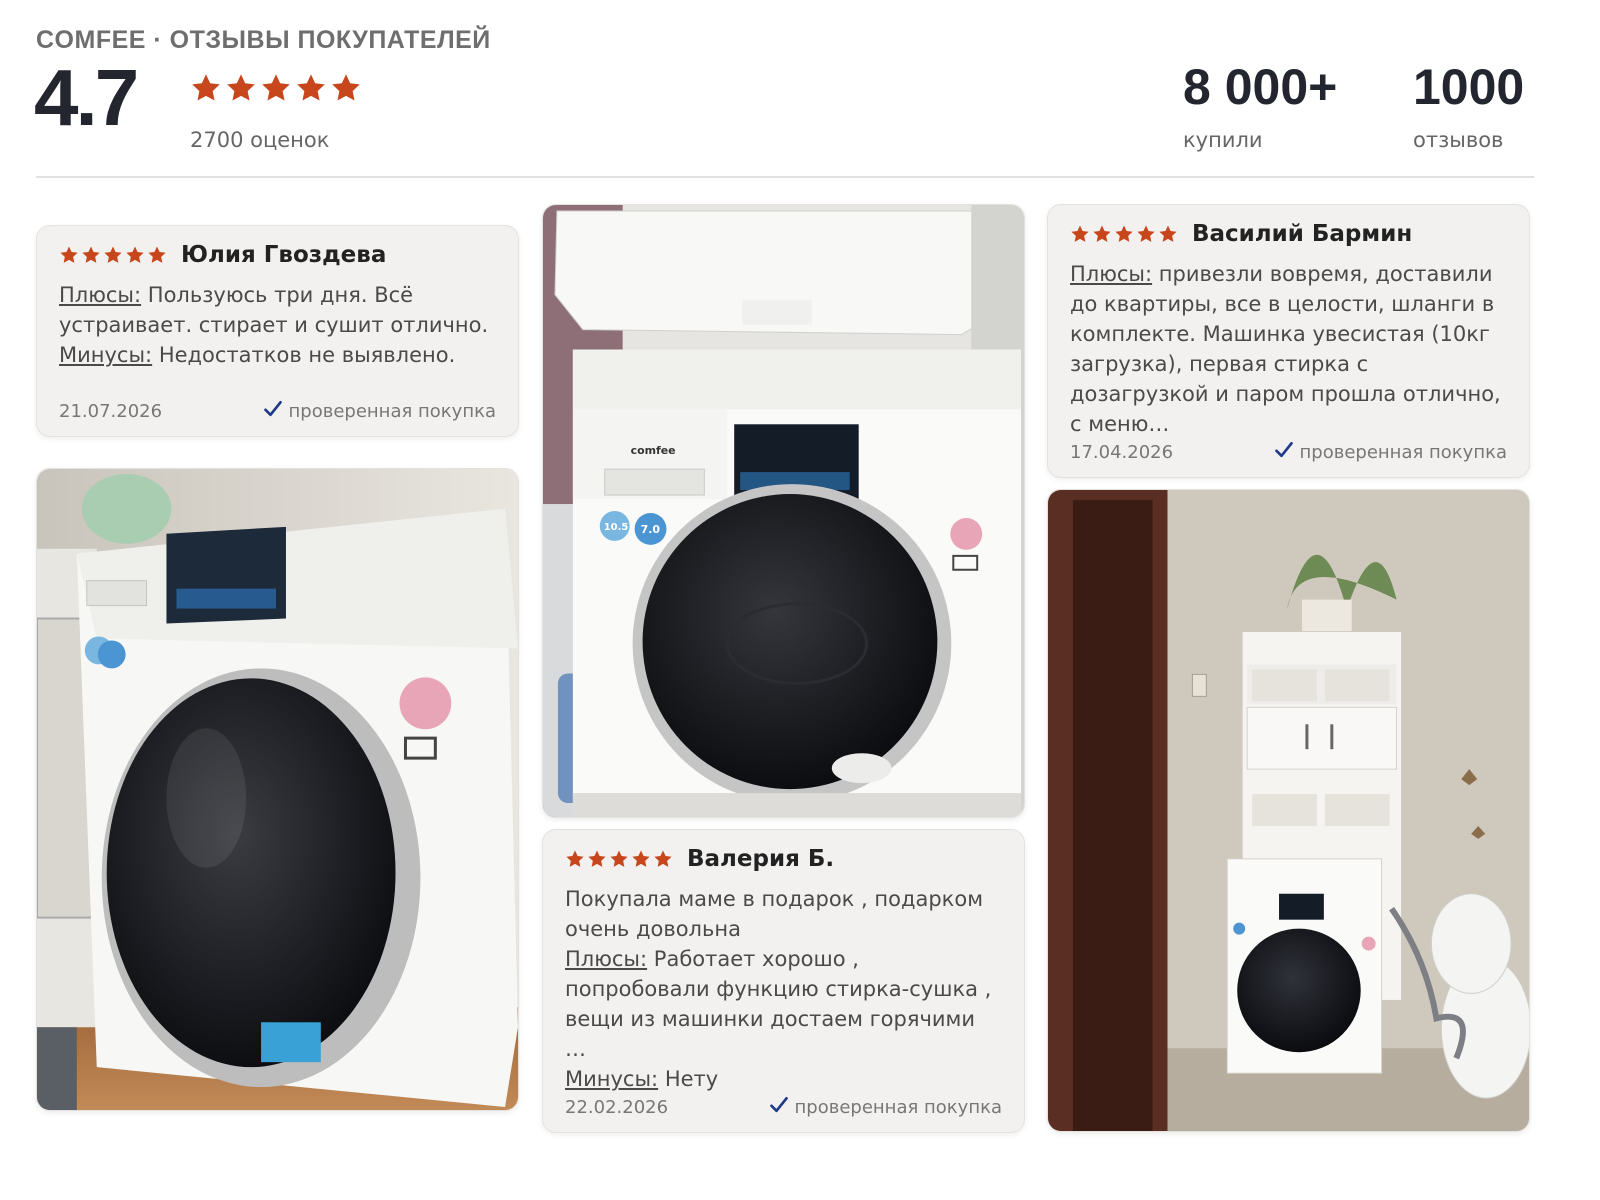 Image resolution: width=1600 pixels, height=1200 pixels. Describe the element at coordinates (761, 859) in the screenshot. I see `review-author: Валерия Б.` at that location.